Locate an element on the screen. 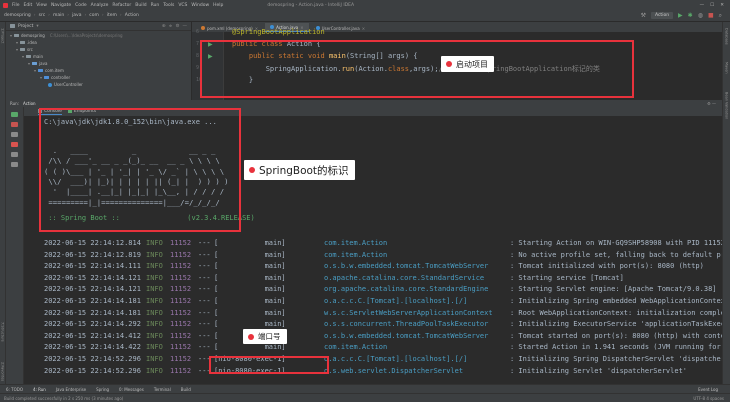 The height and width of the screenshot is (402, 730). hide-icon: — is located at coordinates (185, 26).